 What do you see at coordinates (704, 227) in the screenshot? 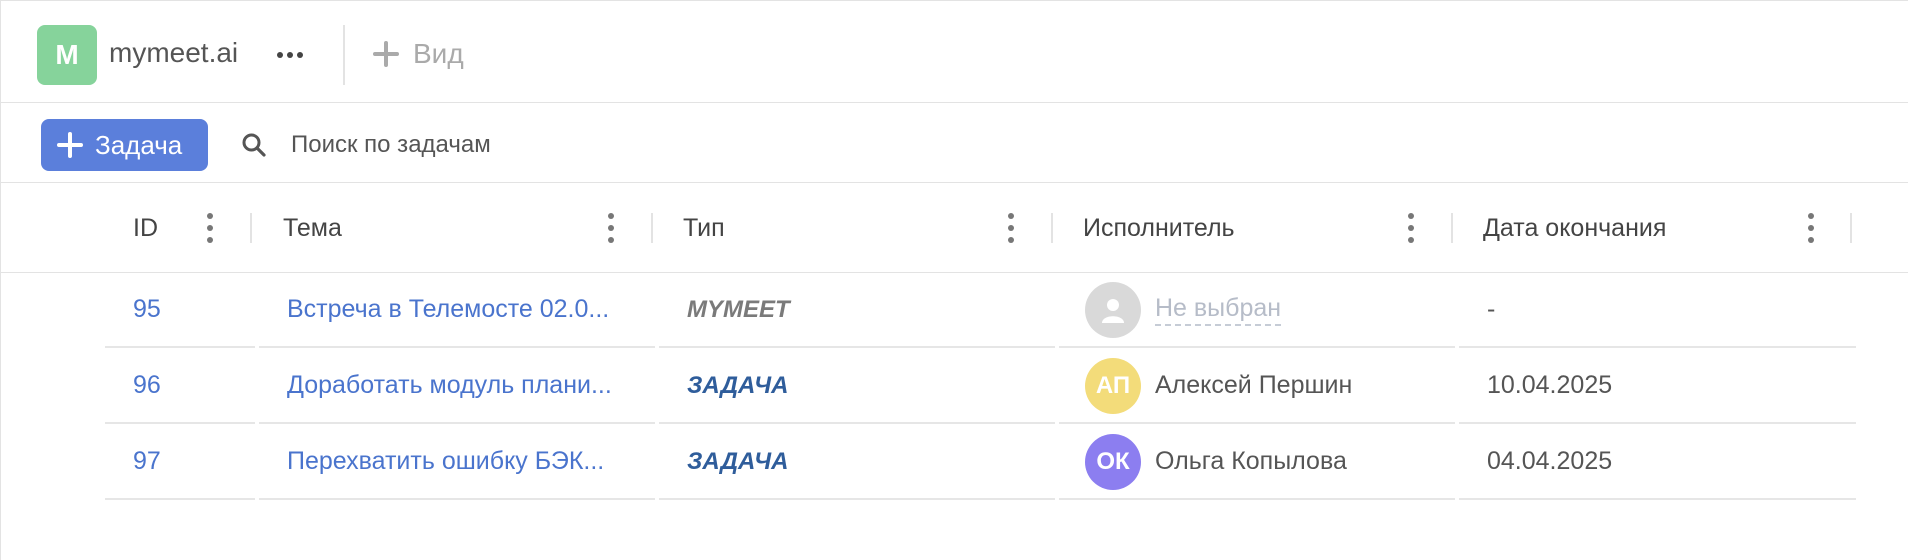
I see `column-label: Тип` at bounding box center [704, 227].